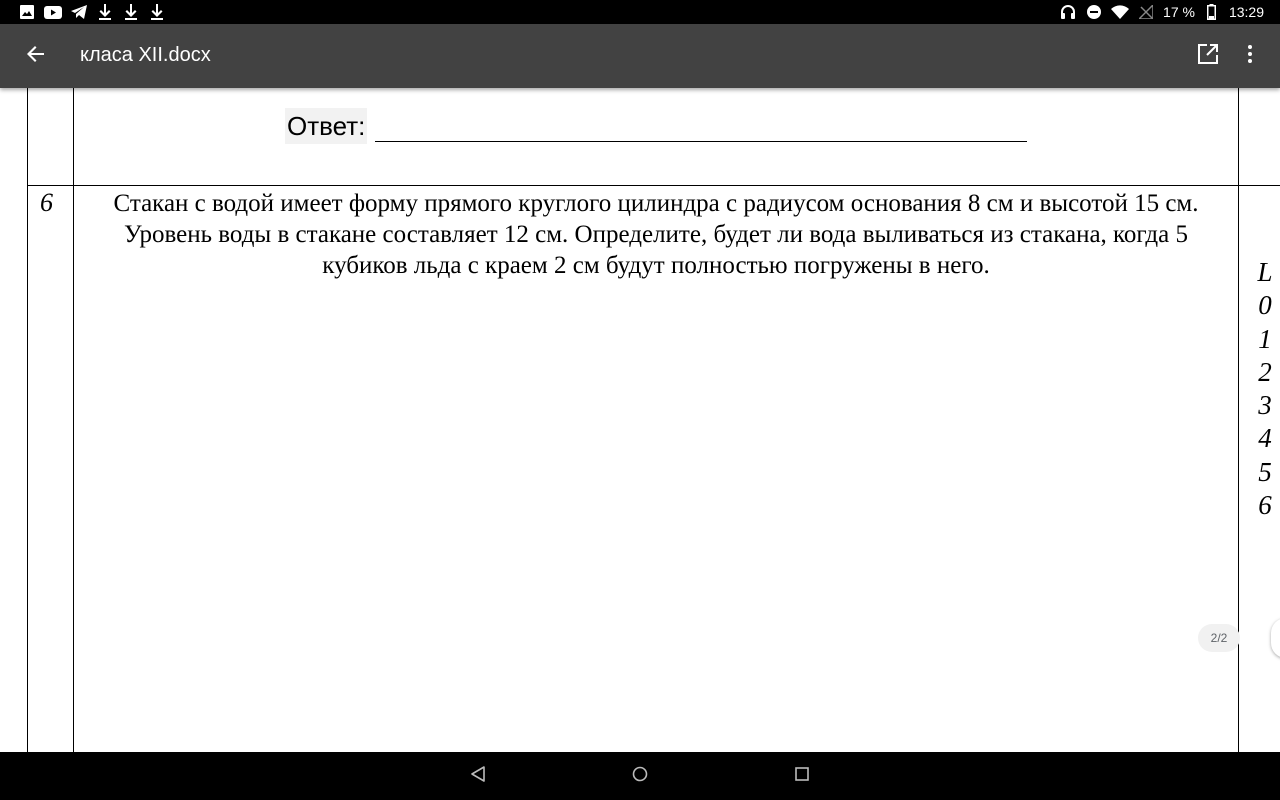  Describe the element at coordinates (1238, 420) in the screenshot. I see `table-border-right` at that location.